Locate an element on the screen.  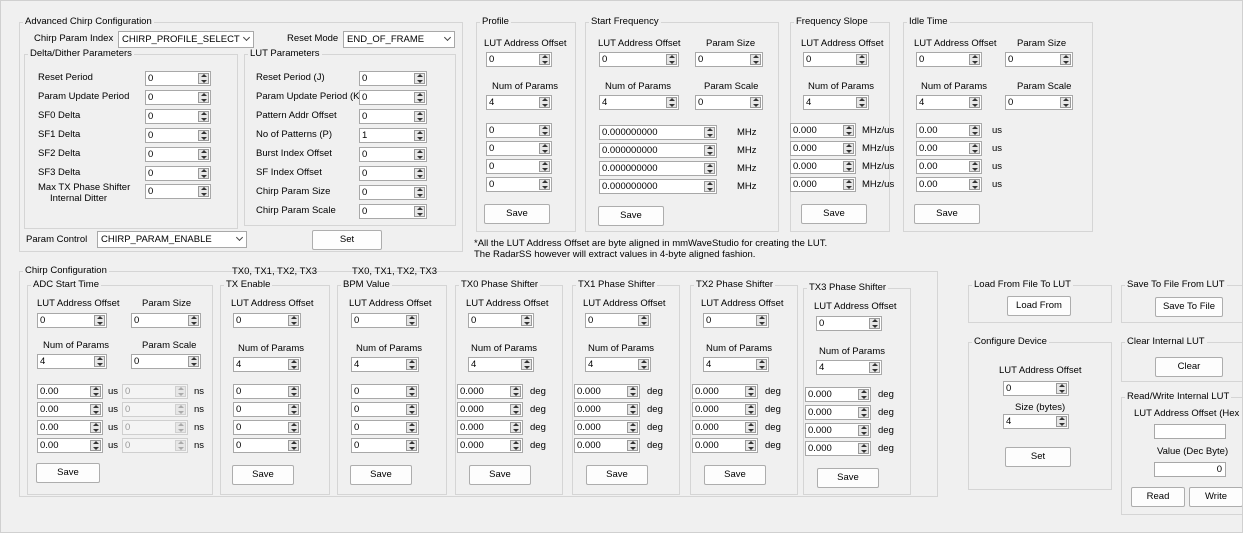
fs-value-input: 0.000 is located at coordinates (823, 184).